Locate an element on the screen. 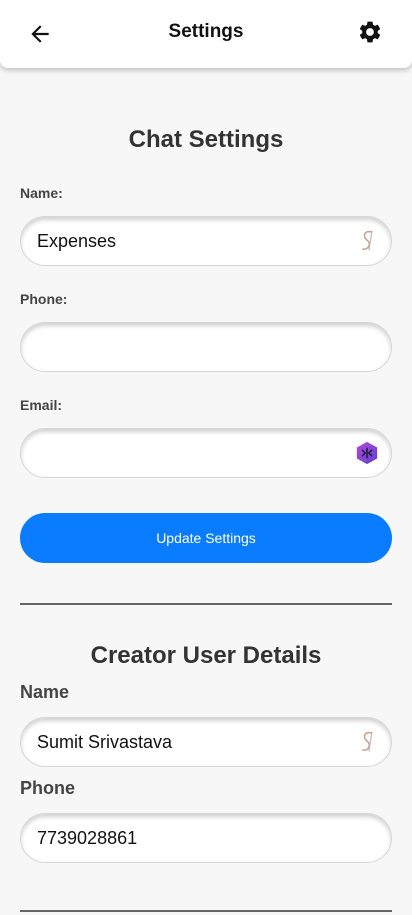  chat-name-field: Expenses is located at coordinates (206, 241).